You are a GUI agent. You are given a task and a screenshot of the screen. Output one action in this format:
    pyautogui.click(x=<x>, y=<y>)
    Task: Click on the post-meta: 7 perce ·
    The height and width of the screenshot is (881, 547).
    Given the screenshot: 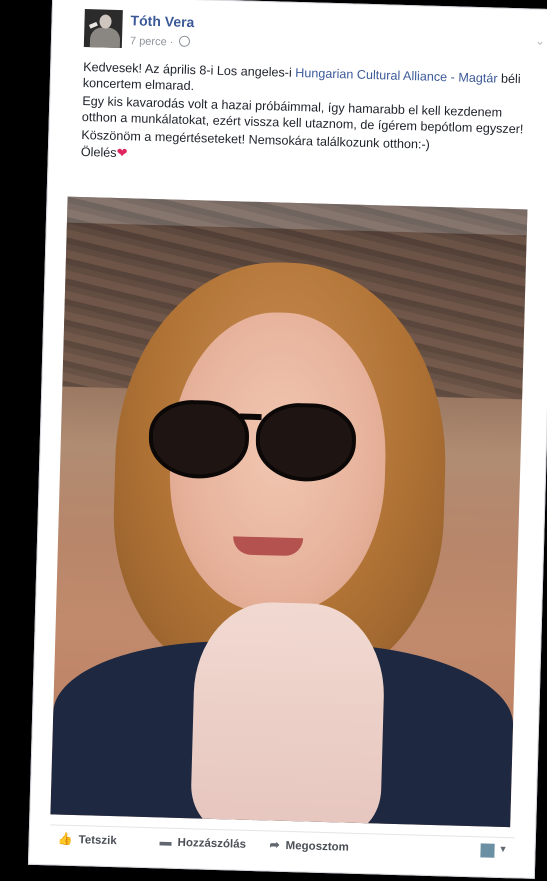 What is the action you would take?
    pyautogui.click(x=160, y=41)
    